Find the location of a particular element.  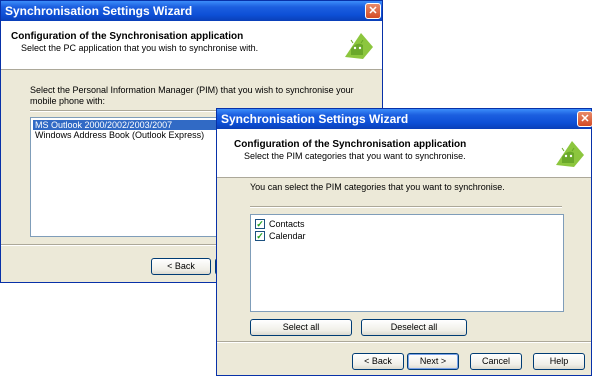

contacts-checkbox: ✓ is located at coordinates (260, 224).